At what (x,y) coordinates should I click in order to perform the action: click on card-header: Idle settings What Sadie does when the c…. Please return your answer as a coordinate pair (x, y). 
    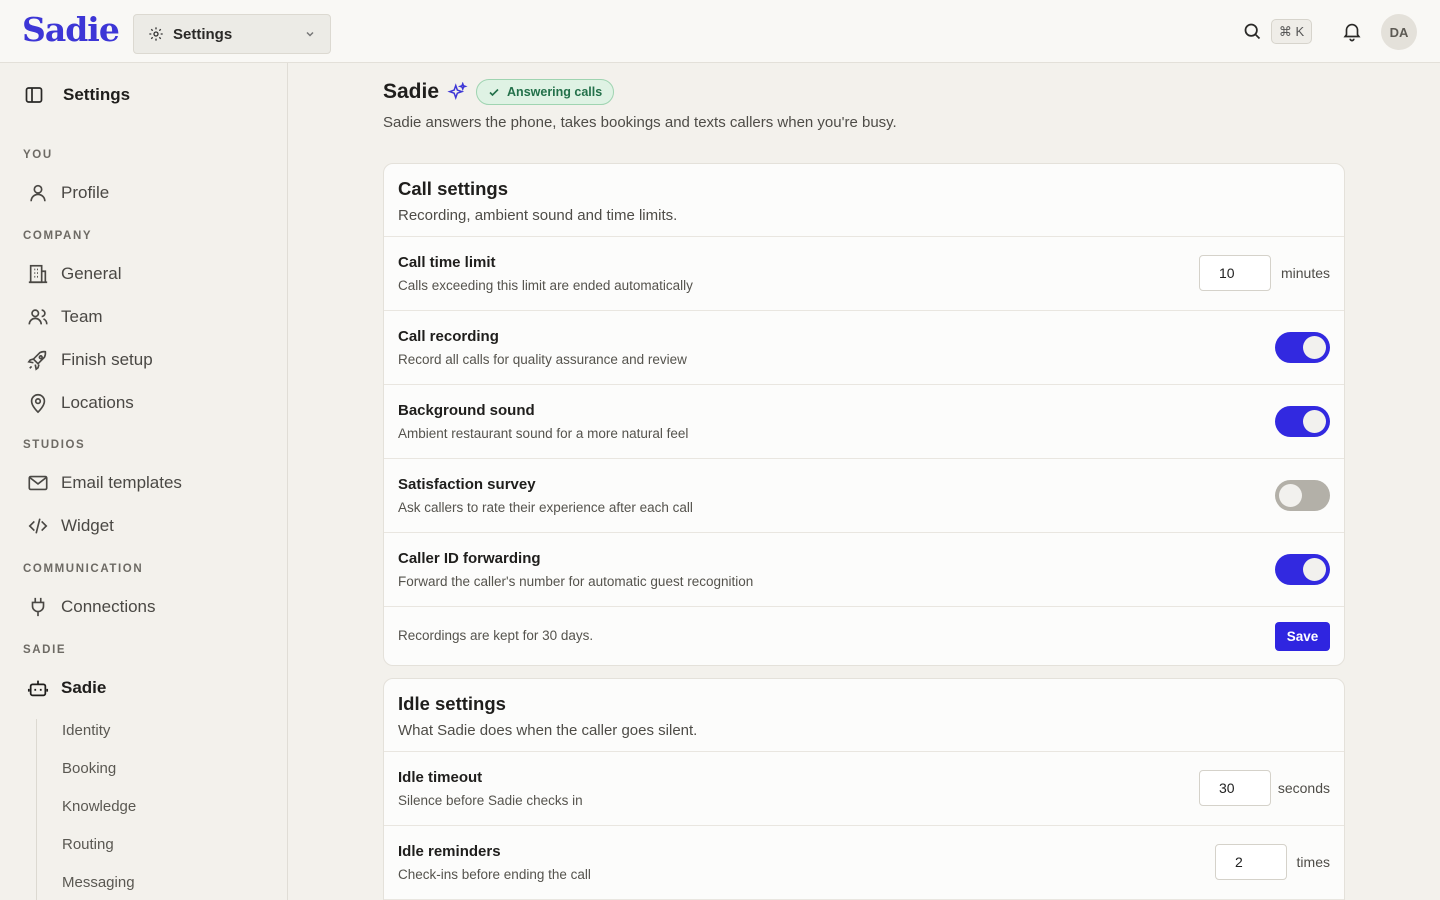
    Looking at the image, I should click on (864, 715).